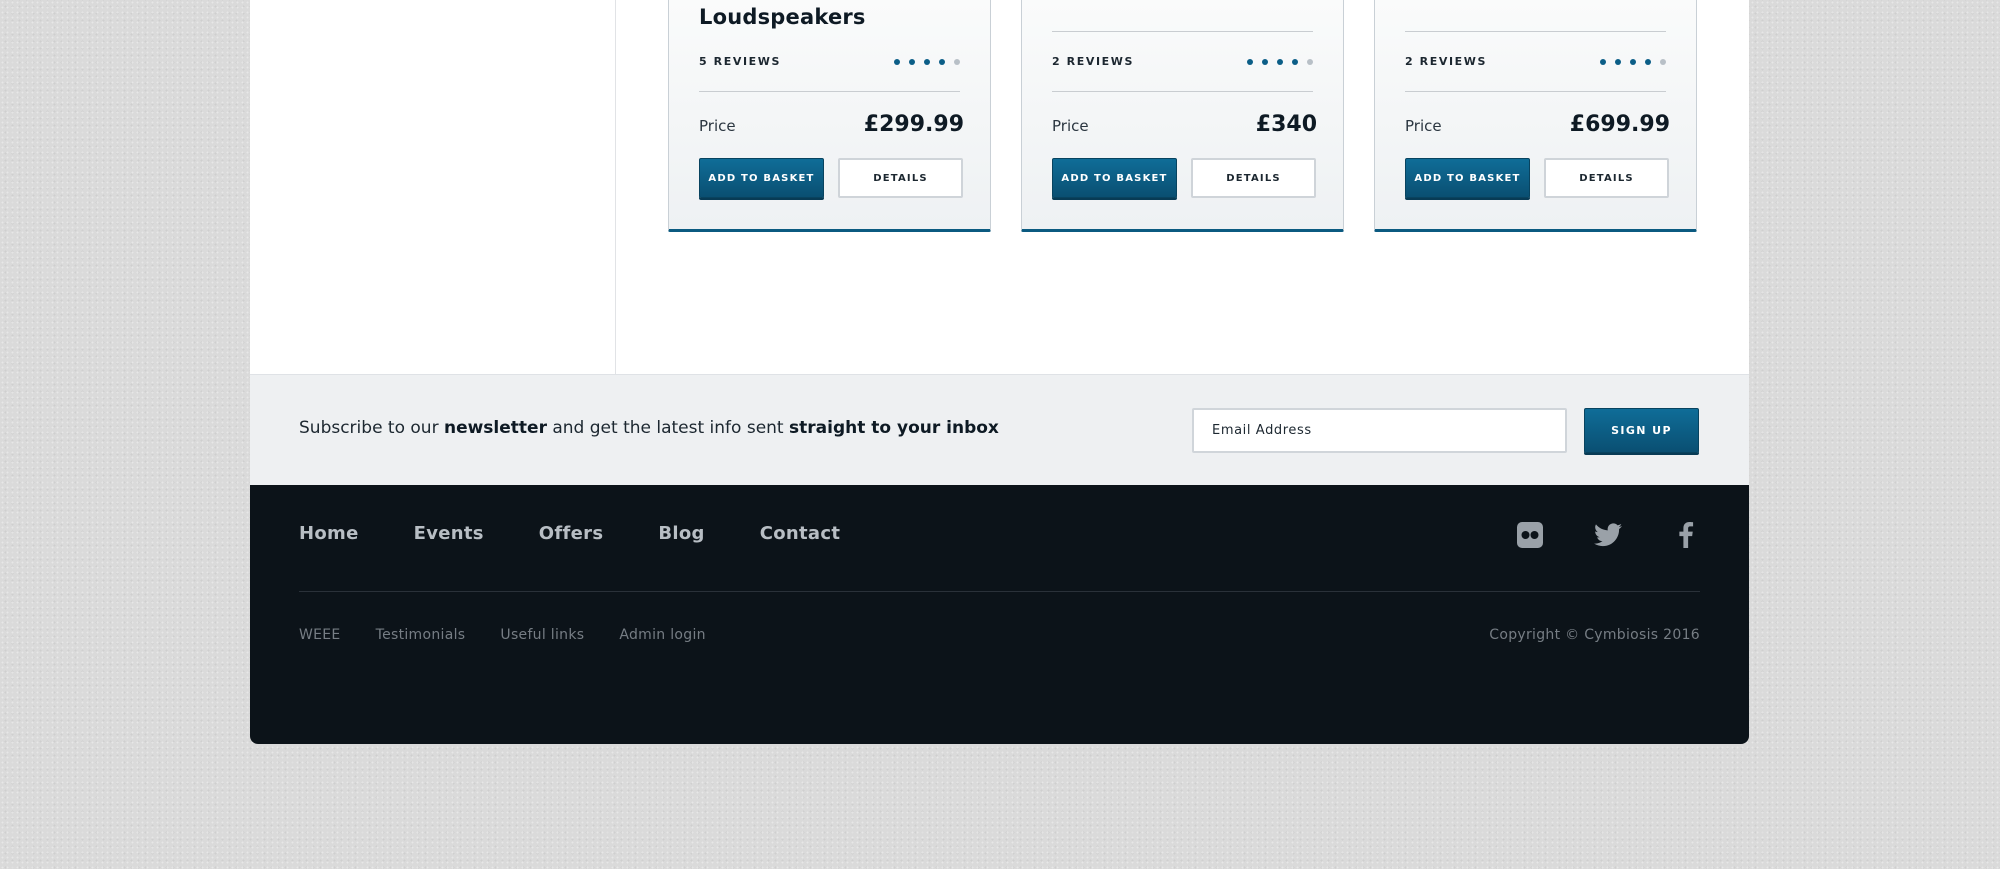 The height and width of the screenshot is (869, 2000). Describe the element at coordinates (320, 635) in the screenshot. I see `footer-link-weee: WEEE` at that location.